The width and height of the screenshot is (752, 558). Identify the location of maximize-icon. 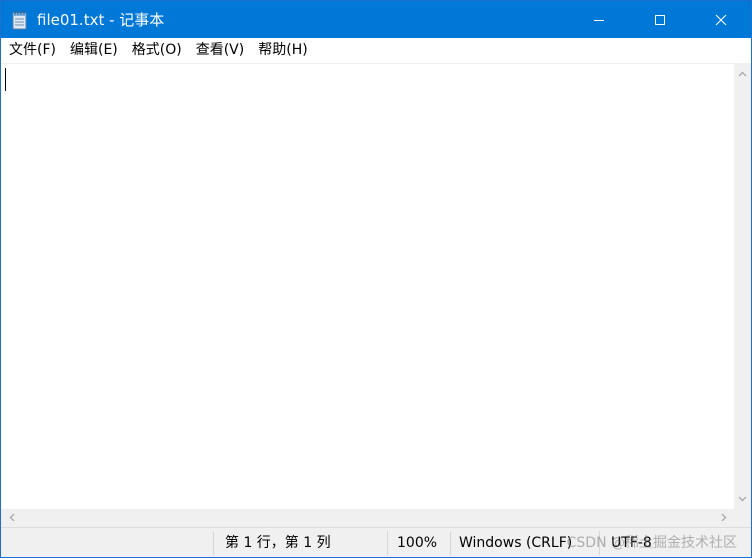
(659, 19).